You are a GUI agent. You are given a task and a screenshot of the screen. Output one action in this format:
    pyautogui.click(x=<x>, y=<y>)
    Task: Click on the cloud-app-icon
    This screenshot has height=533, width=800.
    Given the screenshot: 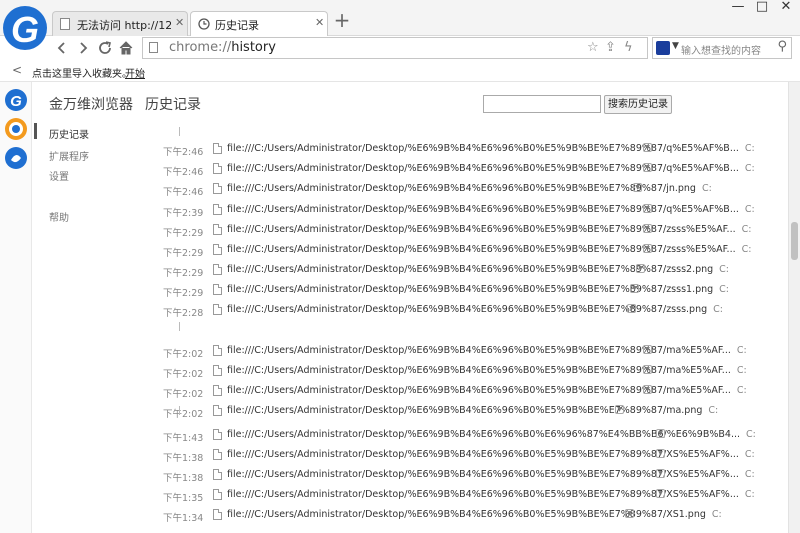 What is the action you would take?
    pyautogui.click(x=16, y=158)
    